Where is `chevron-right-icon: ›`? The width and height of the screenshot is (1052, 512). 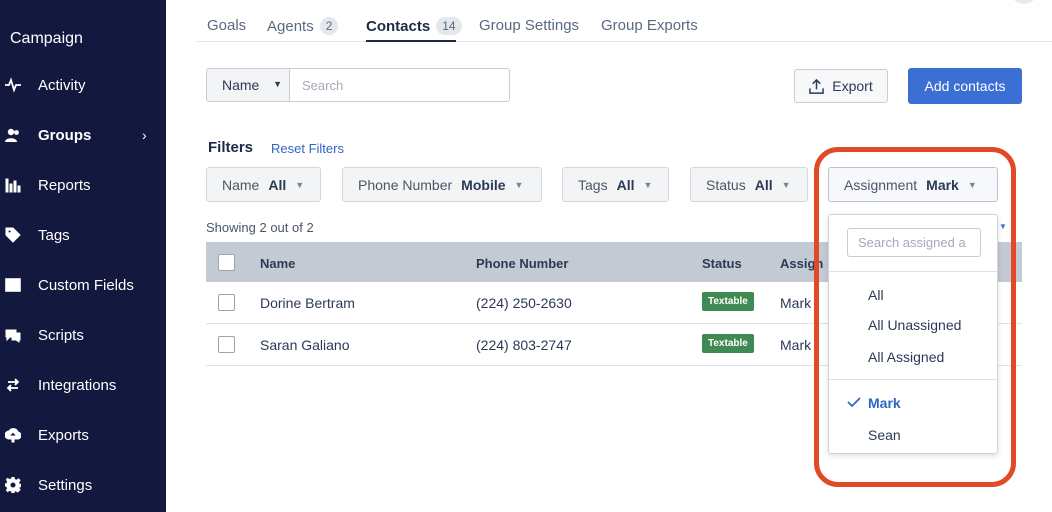
chevron-right-icon: › is located at coordinates (144, 135).